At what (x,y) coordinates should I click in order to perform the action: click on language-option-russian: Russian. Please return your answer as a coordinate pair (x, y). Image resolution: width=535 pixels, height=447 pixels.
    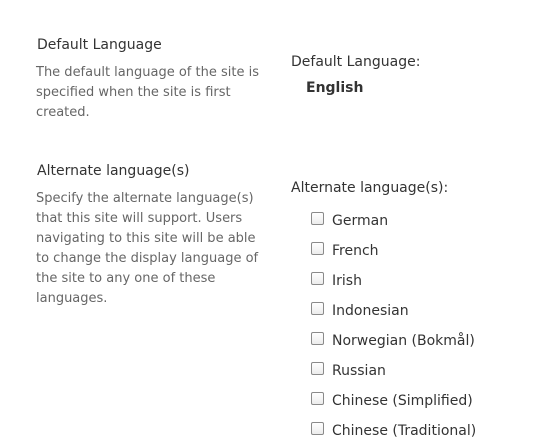
    Looking at the image, I should click on (393, 371).